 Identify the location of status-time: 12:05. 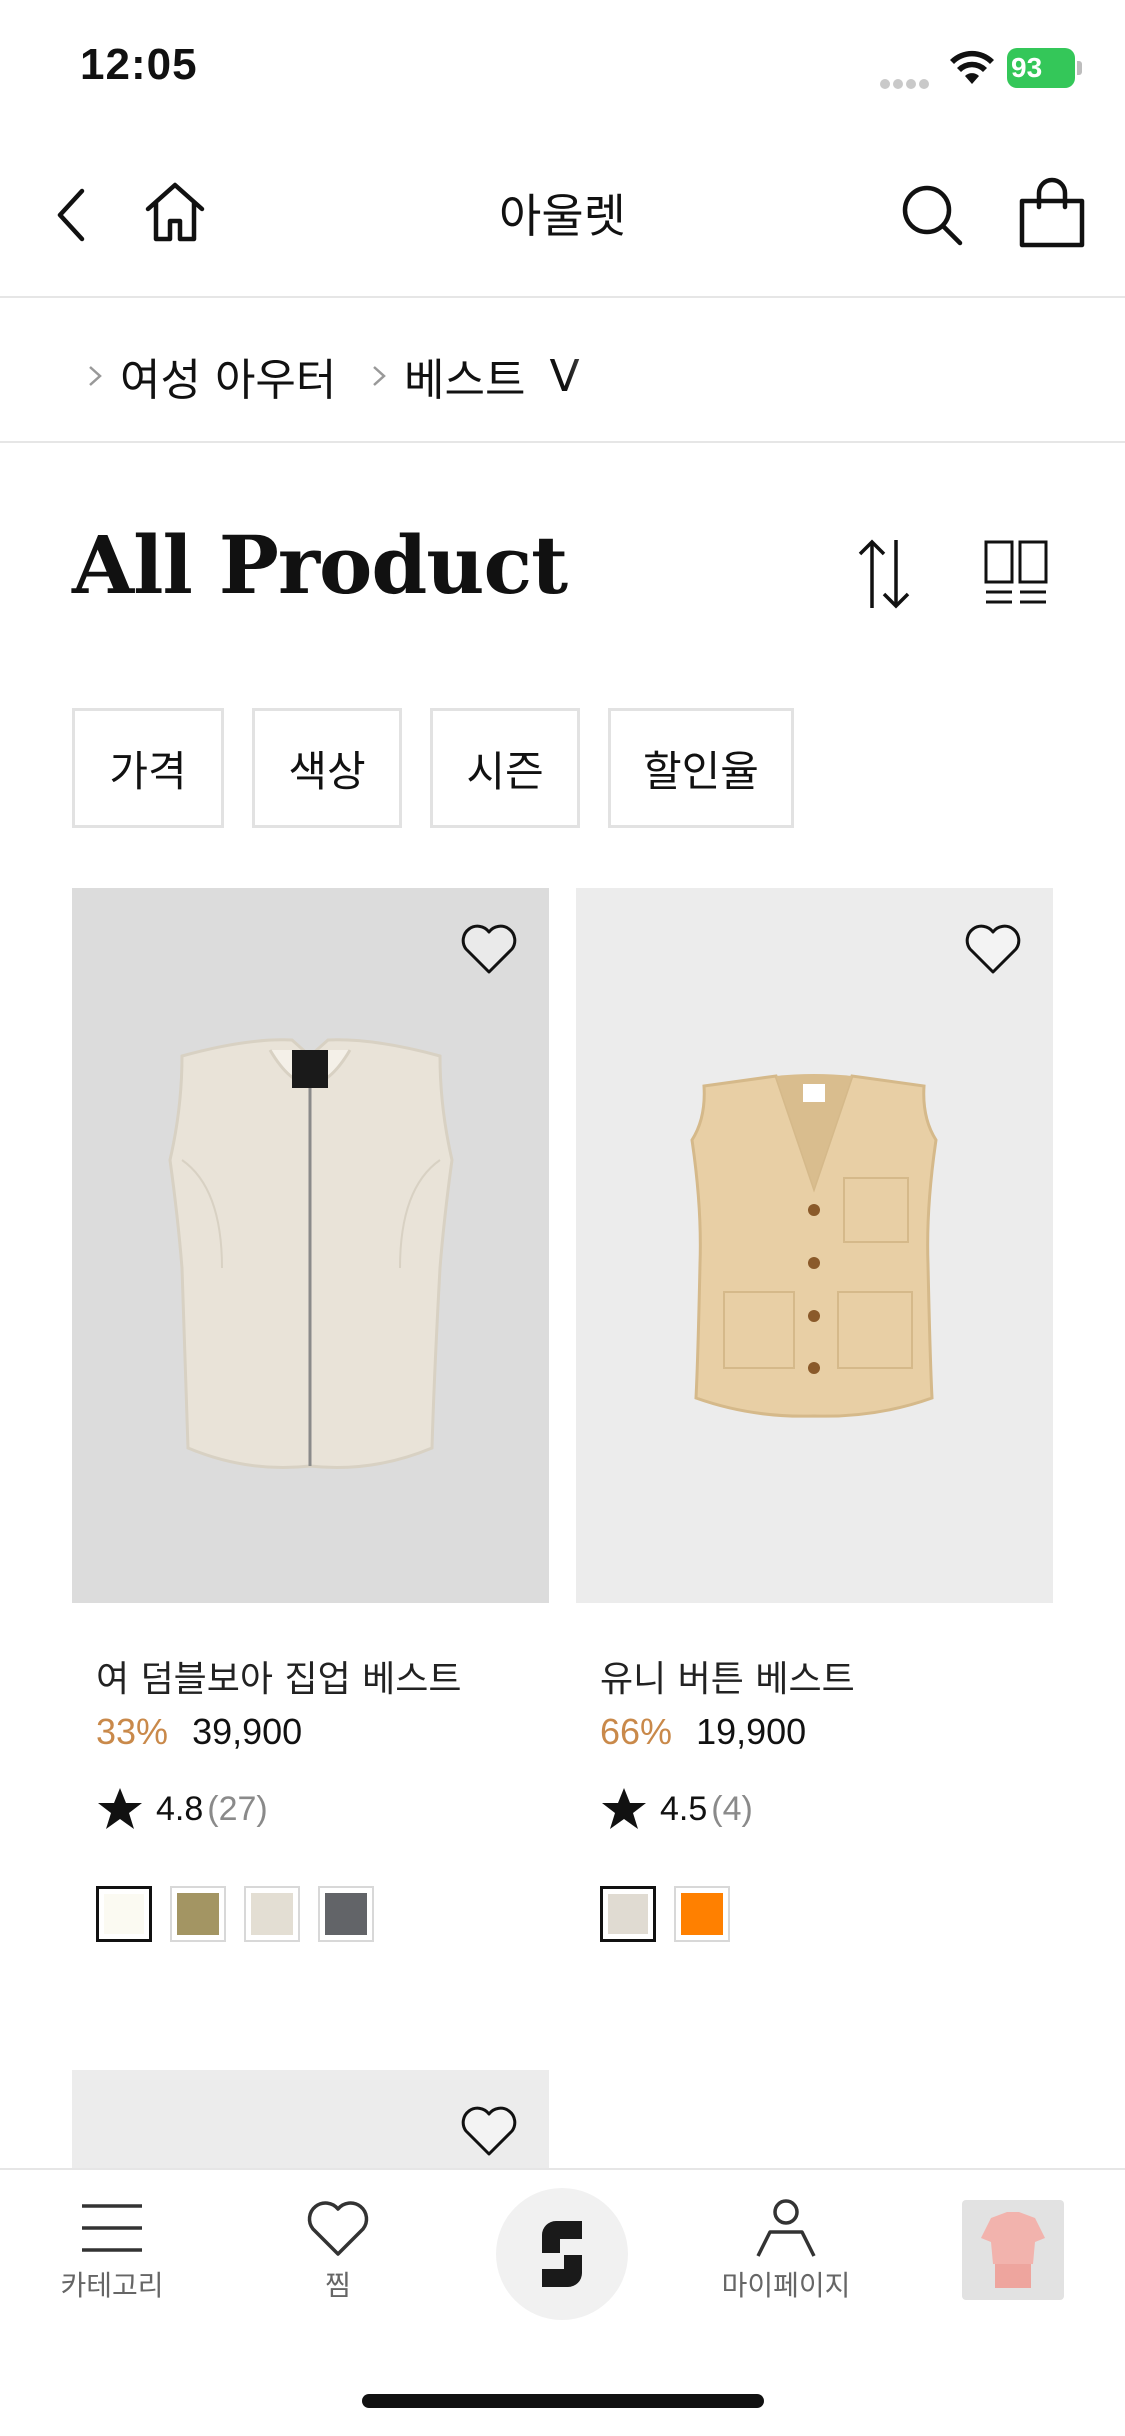
(139, 64).